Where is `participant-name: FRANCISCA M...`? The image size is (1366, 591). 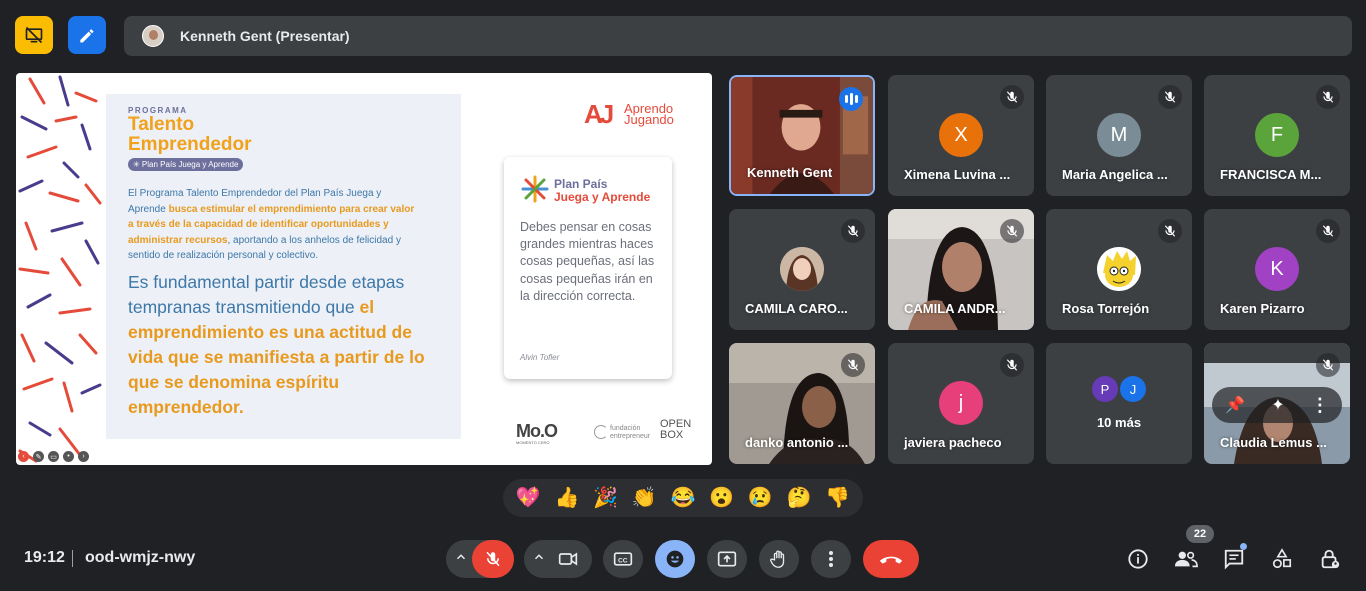 participant-name: FRANCISCA M... is located at coordinates (1271, 174).